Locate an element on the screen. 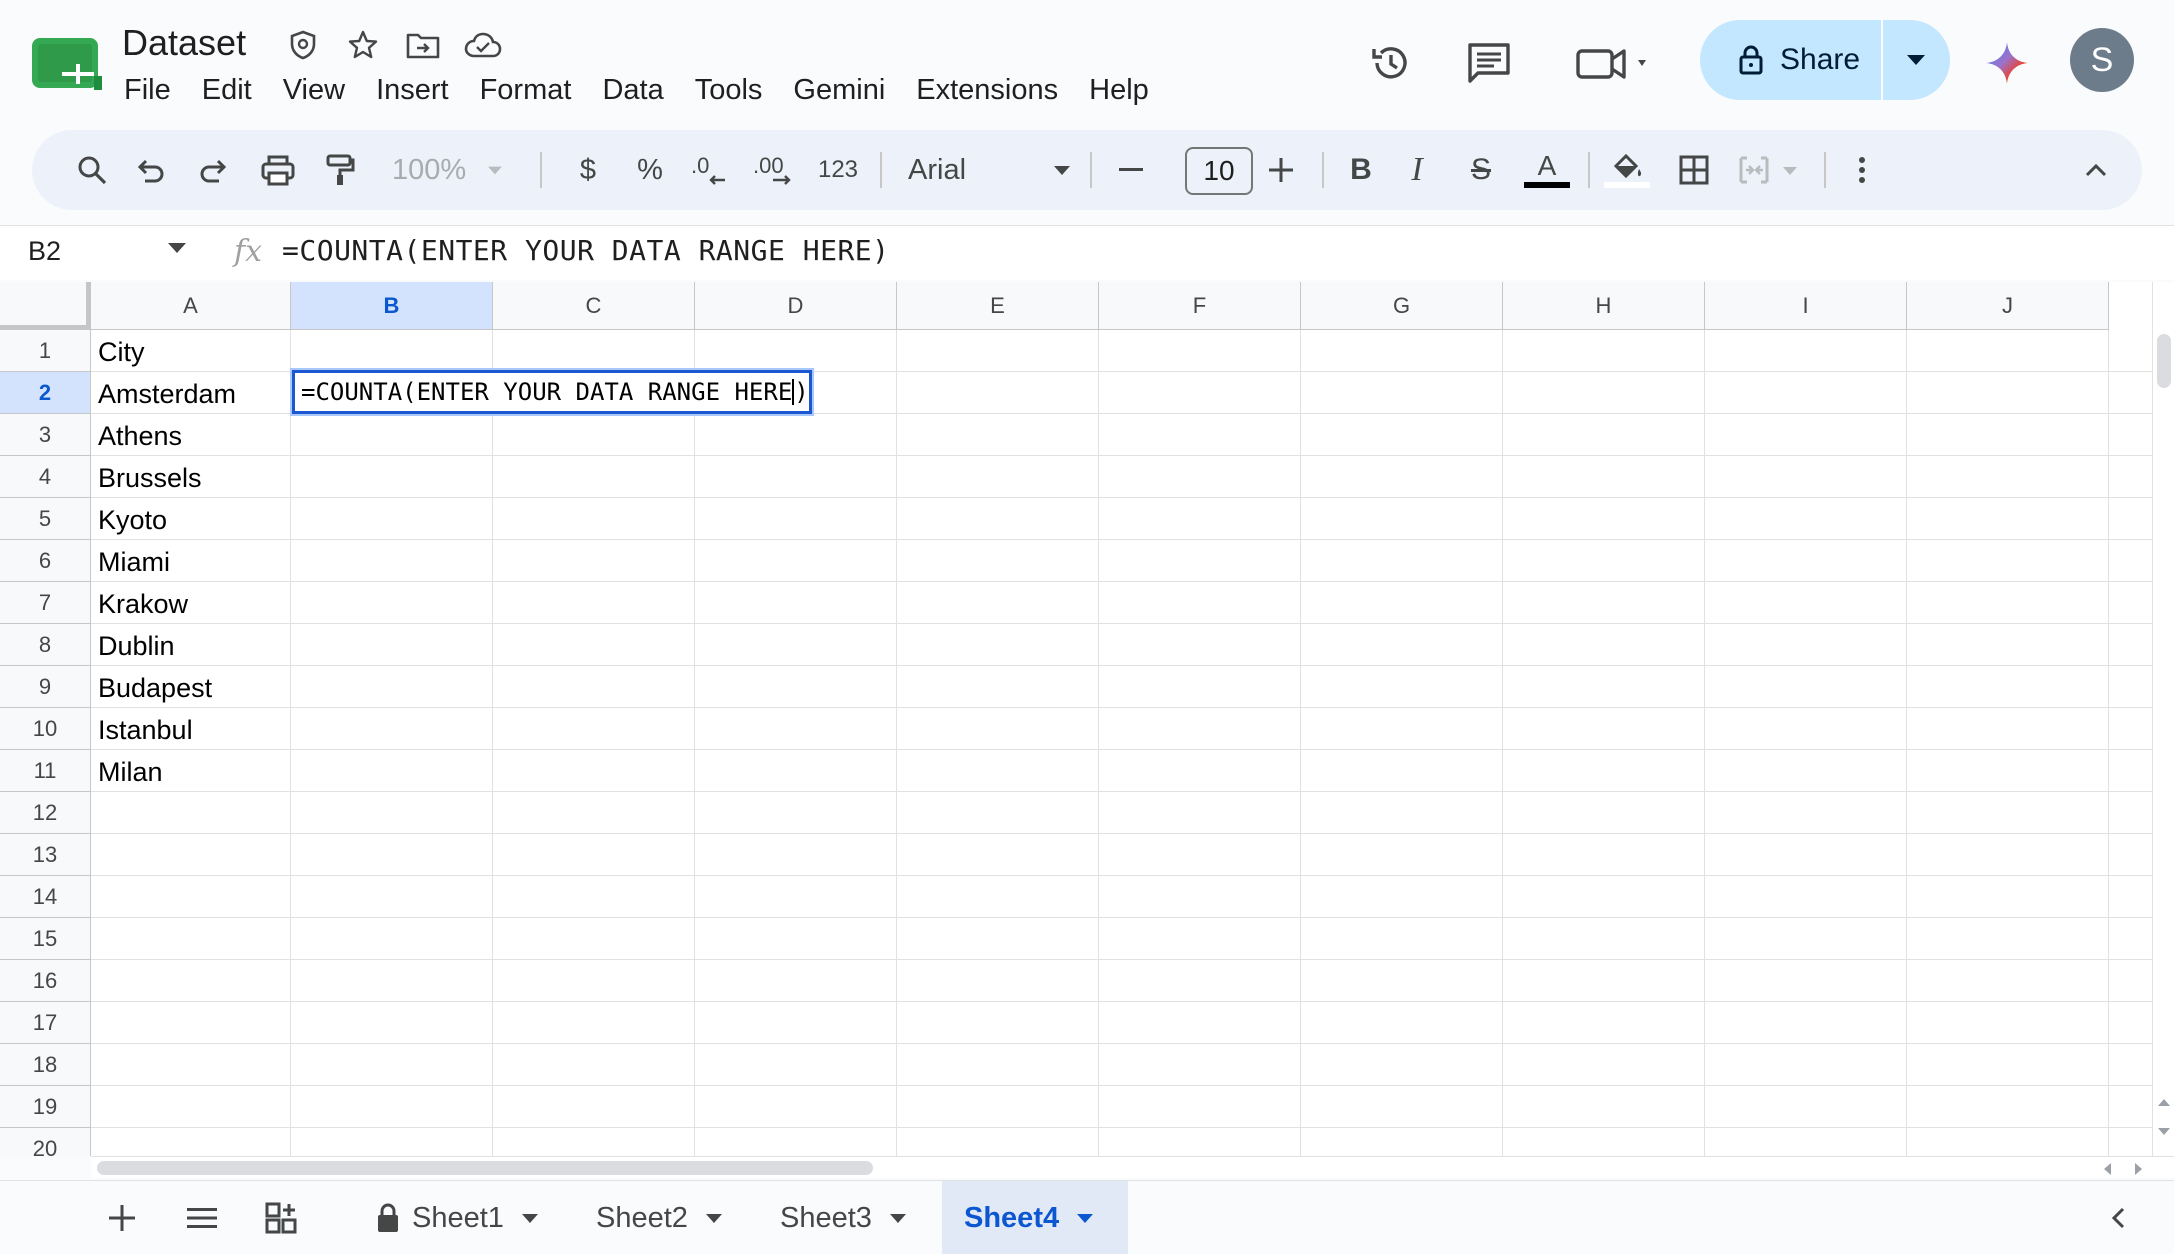  row-header-10: 10 is located at coordinates (45, 729).